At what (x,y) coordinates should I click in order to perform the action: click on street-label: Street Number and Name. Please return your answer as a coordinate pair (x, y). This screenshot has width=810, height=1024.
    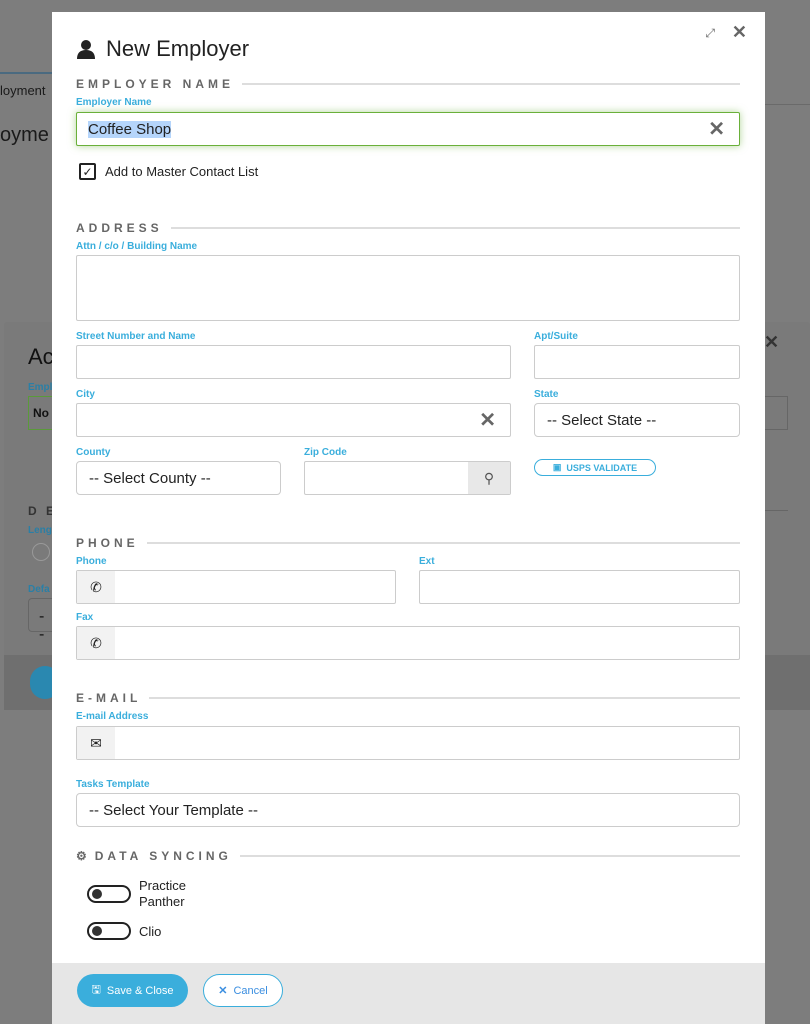
    Looking at the image, I should click on (136, 336).